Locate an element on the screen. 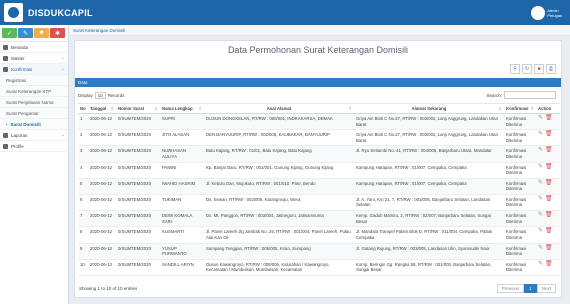 This screenshot has width=570, height=304. sidebar-item-beranda: Beranda is located at coordinates (34, 47).